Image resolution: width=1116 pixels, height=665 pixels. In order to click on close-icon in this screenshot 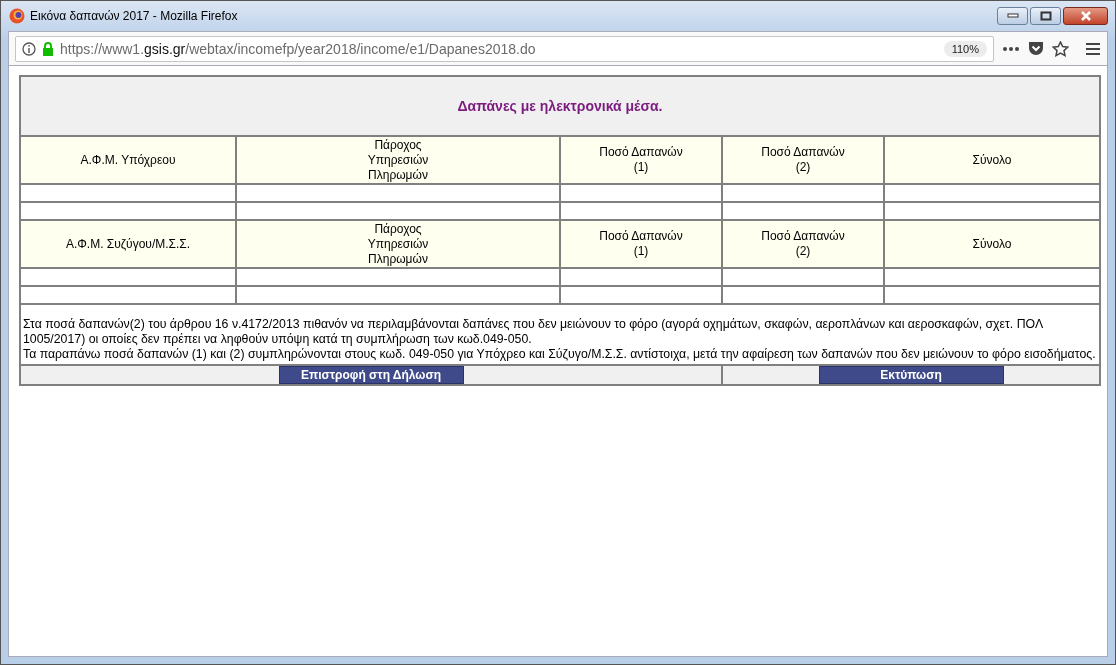, I will do `click(1085, 16)`.